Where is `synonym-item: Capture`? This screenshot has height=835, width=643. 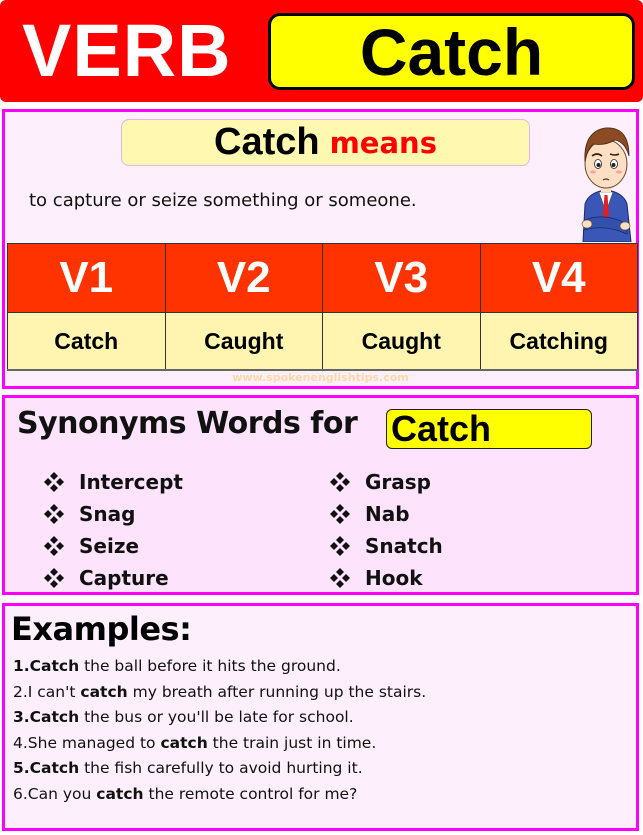 synonym-item: Capture is located at coordinates (113, 578).